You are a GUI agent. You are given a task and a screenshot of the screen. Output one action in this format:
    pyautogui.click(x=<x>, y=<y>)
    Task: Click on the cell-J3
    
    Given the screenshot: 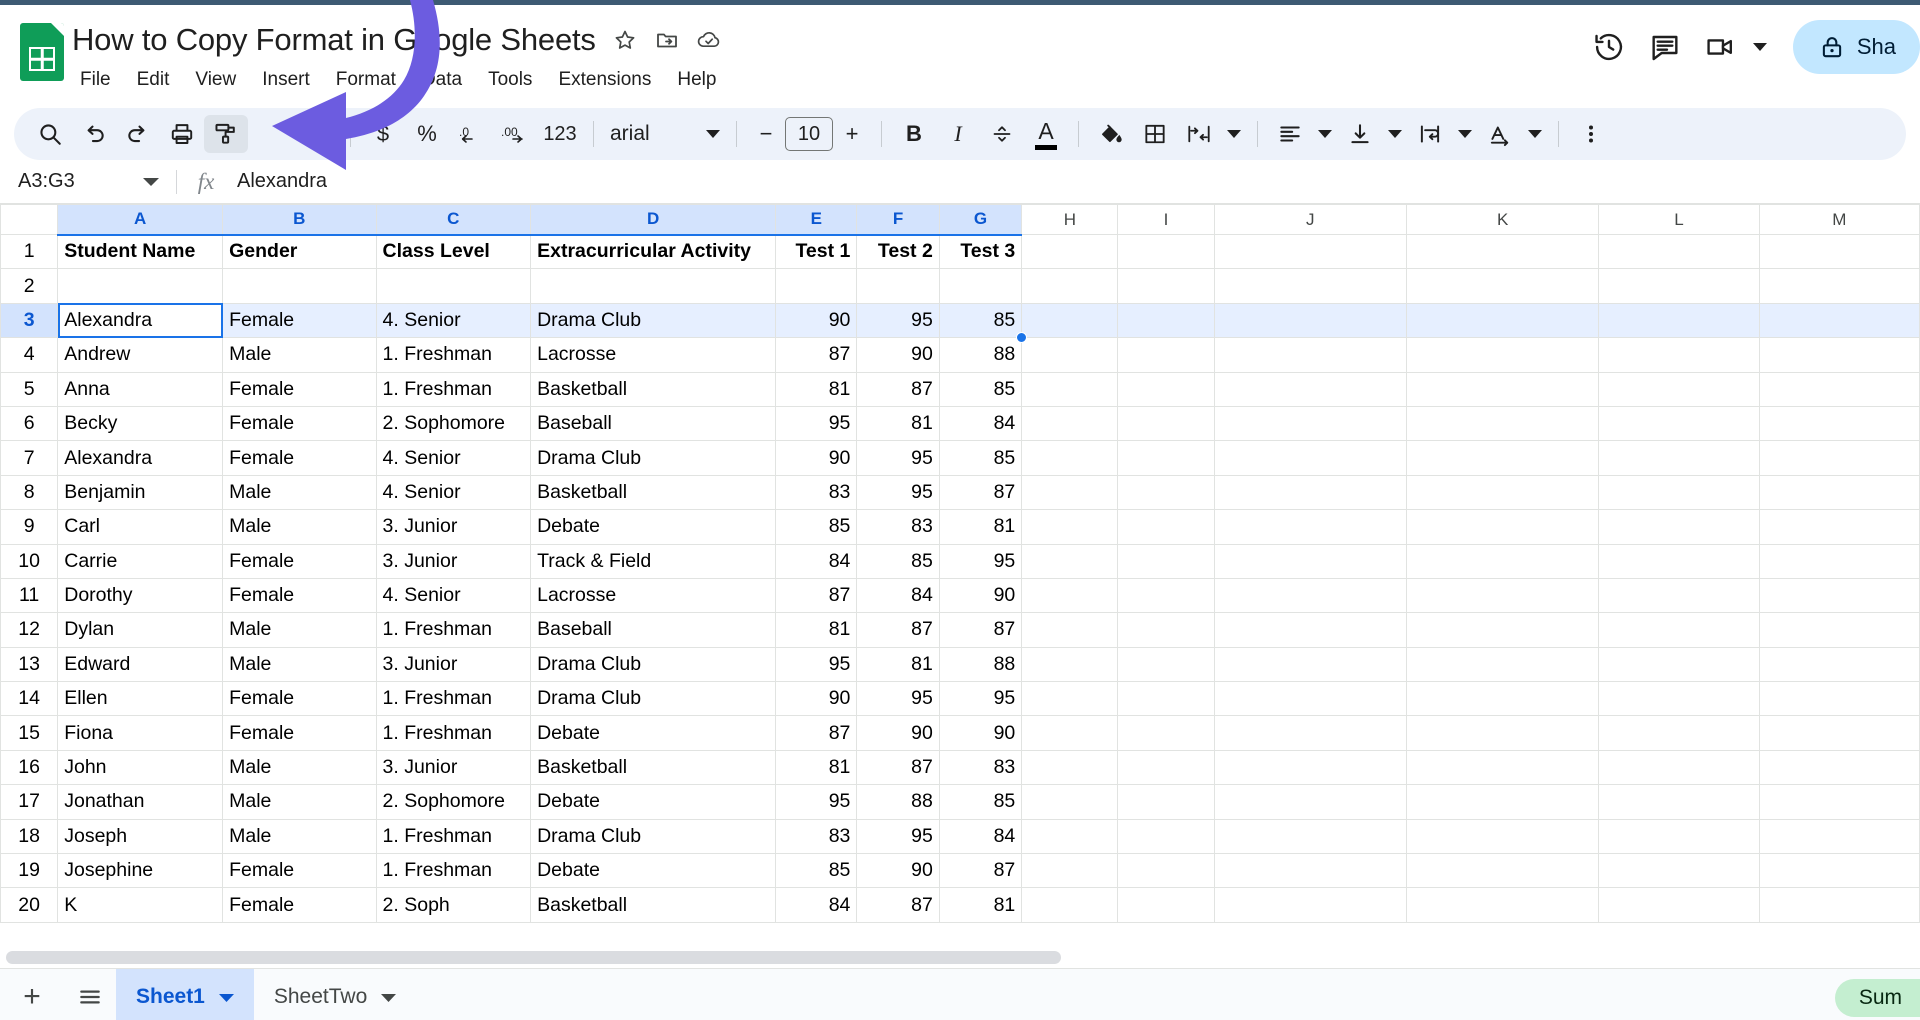 What is the action you would take?
    pyautogui.click(x=1310, y=320)
    